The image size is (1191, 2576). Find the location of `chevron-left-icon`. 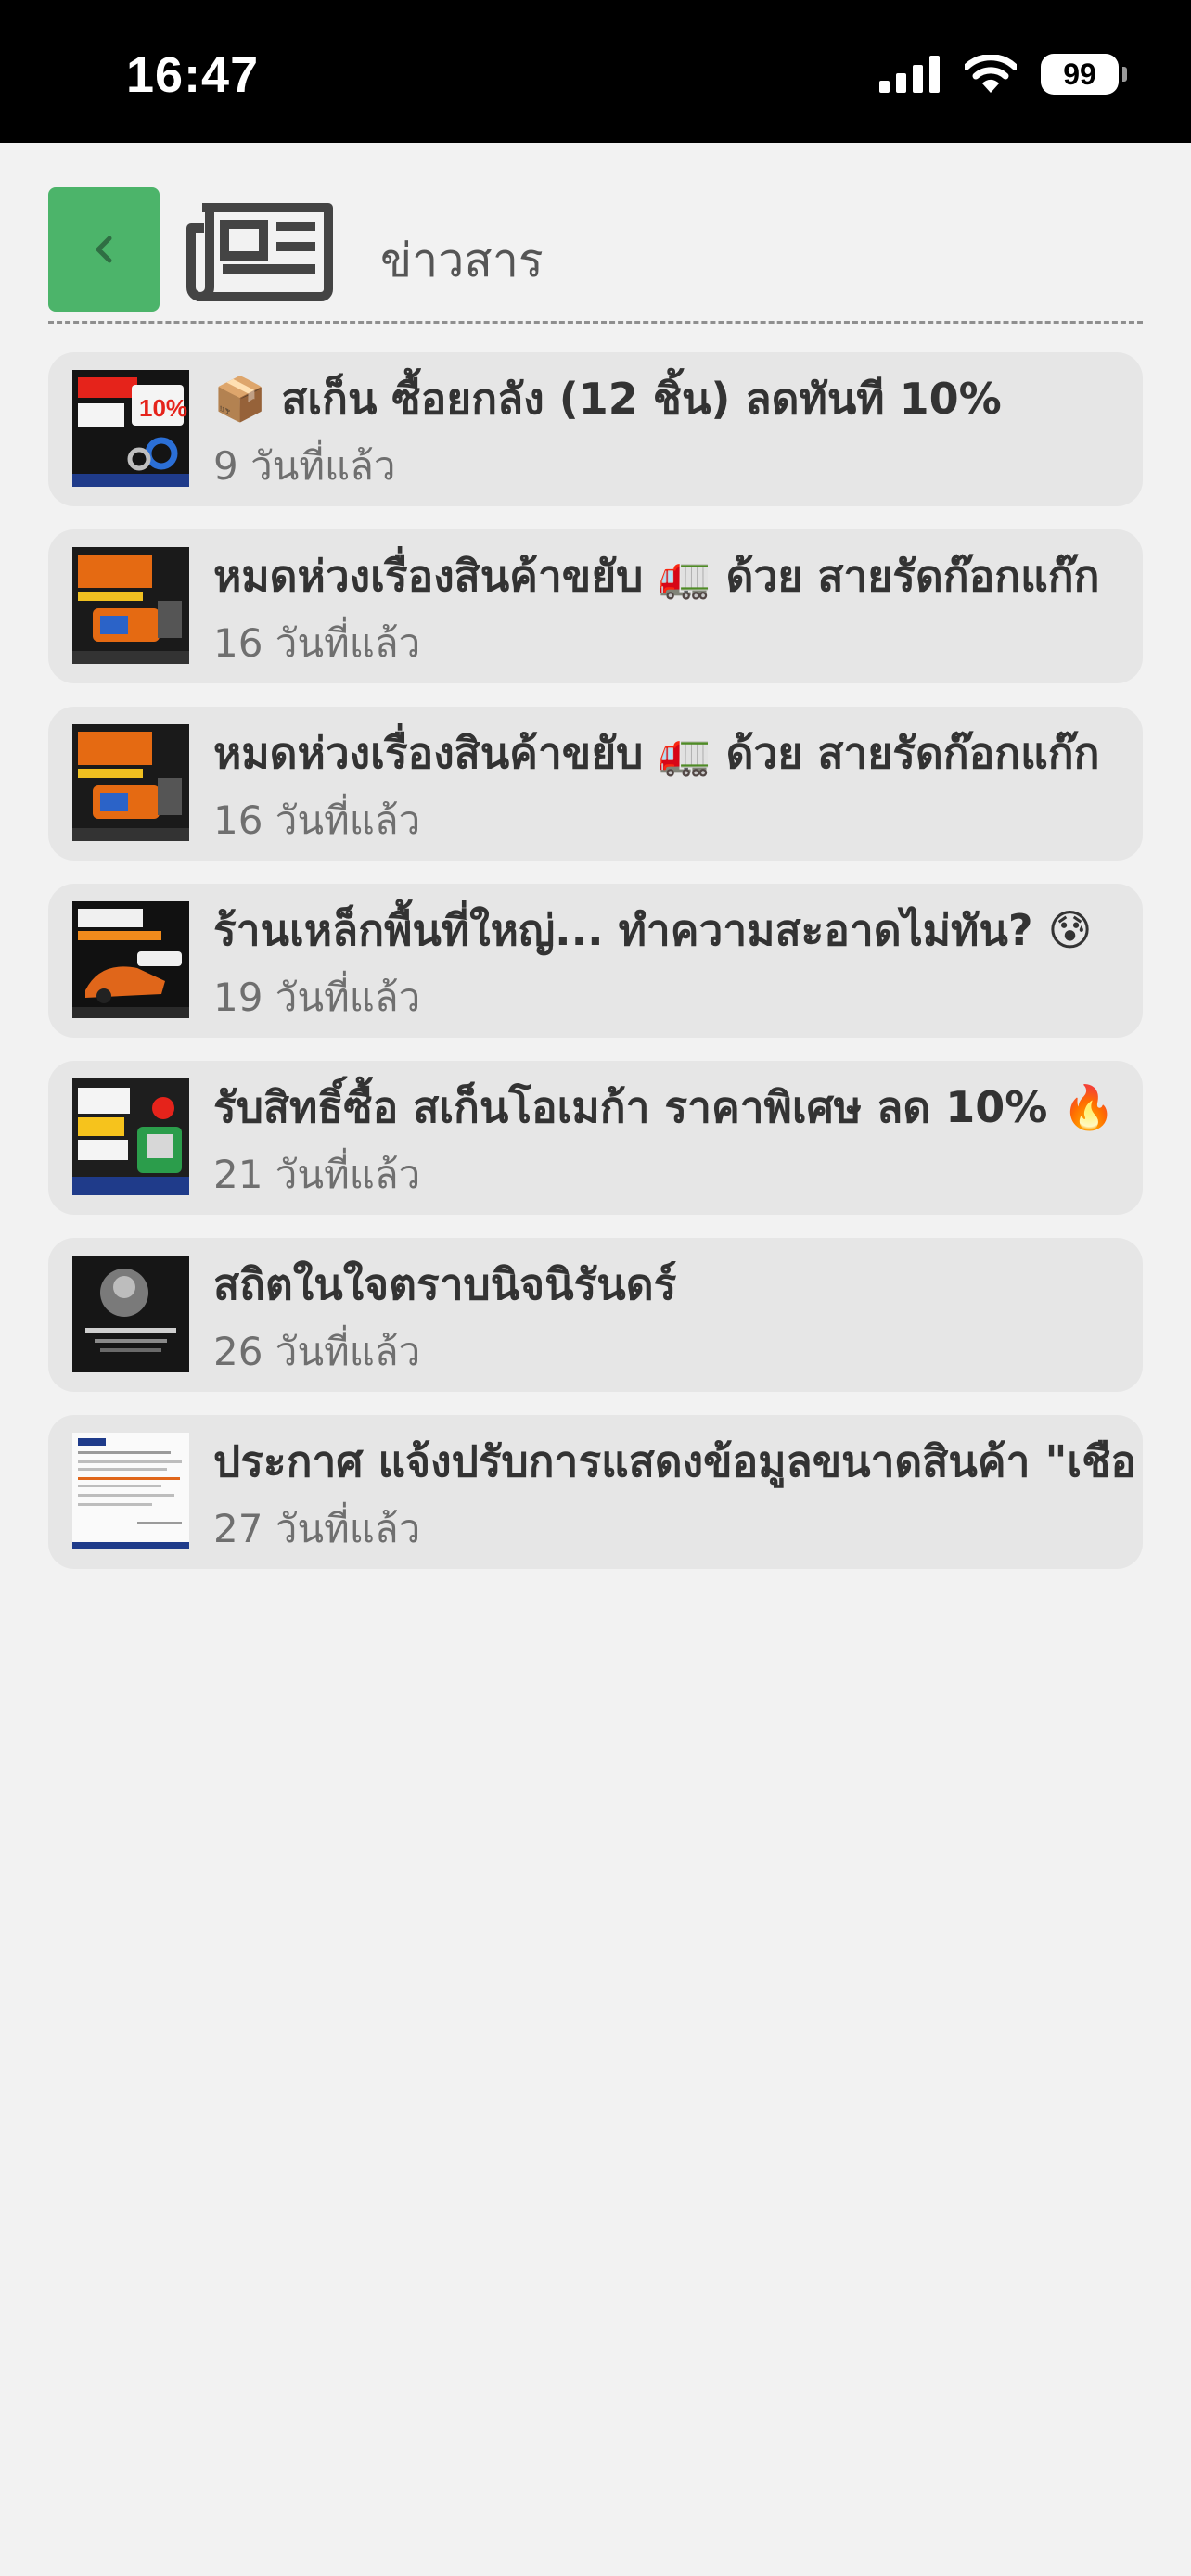

chevron-left-icon is located at coordinates (104, 249).